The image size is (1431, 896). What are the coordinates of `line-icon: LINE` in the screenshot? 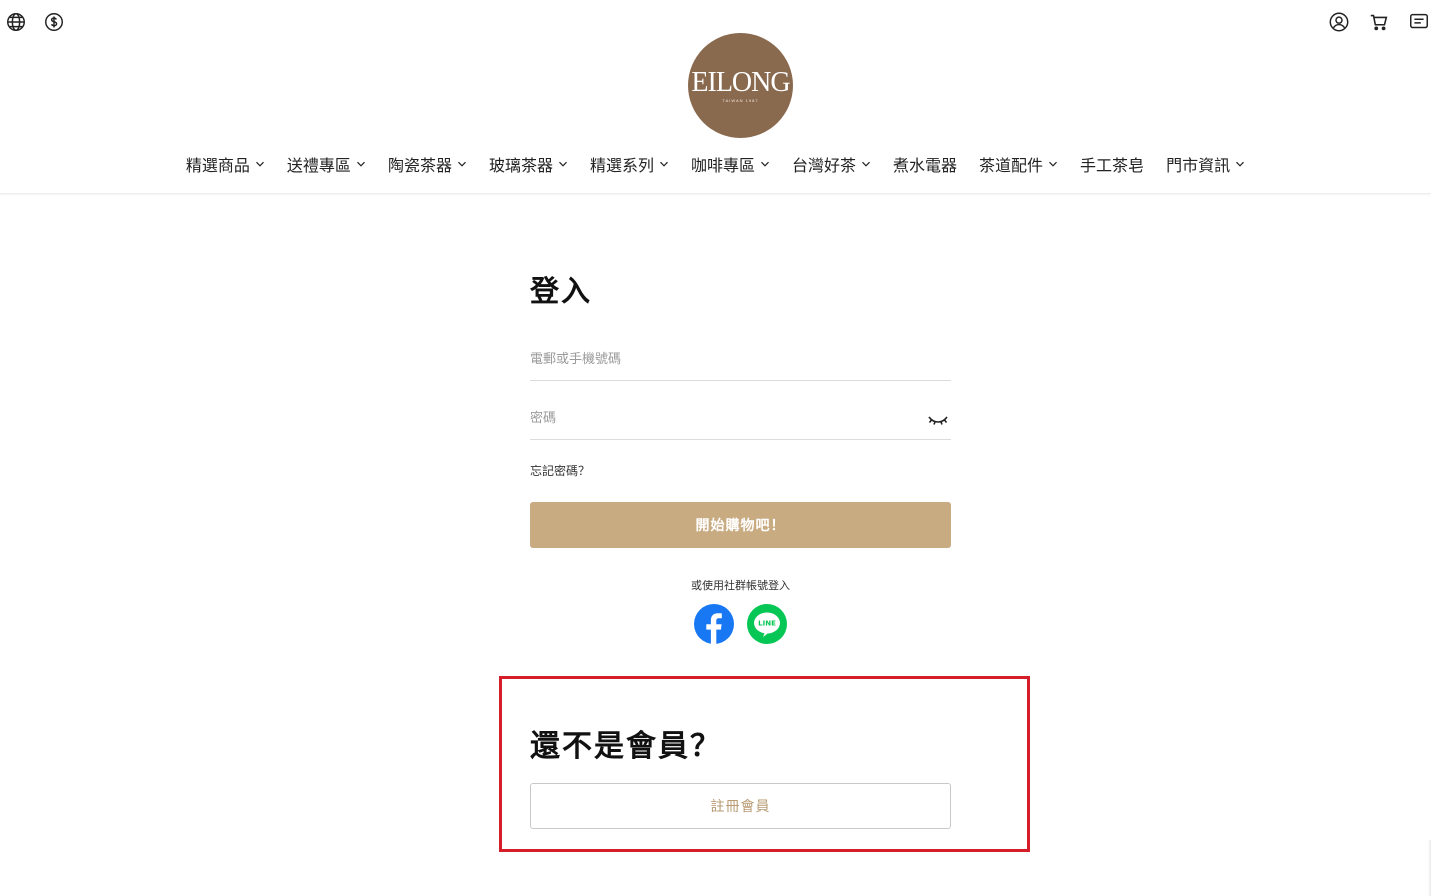 It's located at (767, 624).